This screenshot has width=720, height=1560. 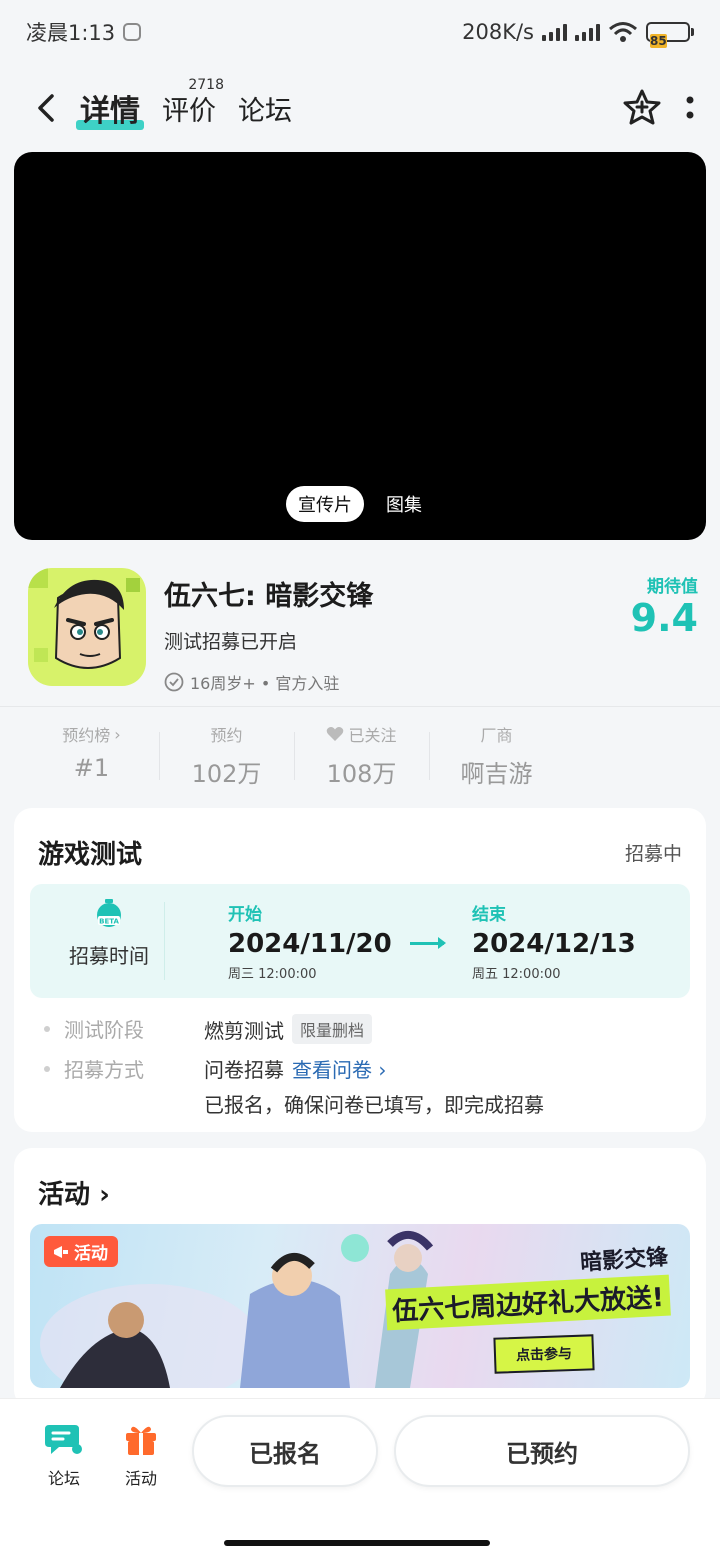 I want to click on test-stage-tag: 限量删档, so click(x=332, y=1029).